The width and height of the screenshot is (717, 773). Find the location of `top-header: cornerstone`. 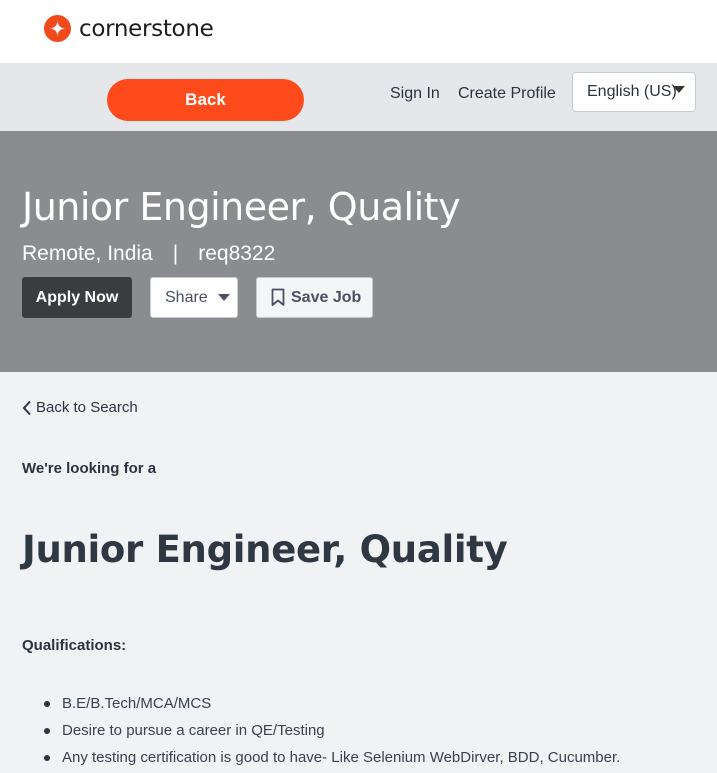

top-header: cornerstone is located at coordinates (358, 31).